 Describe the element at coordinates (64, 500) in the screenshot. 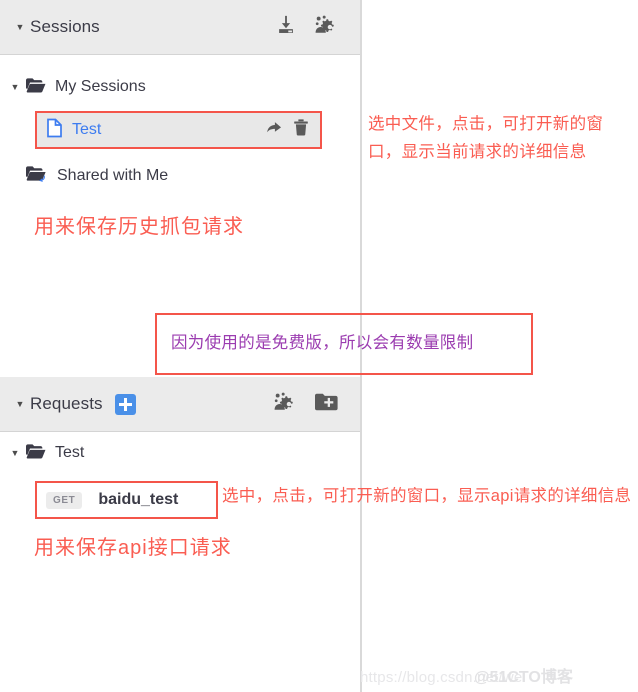

I see `request-method-badge: GET` at that location.